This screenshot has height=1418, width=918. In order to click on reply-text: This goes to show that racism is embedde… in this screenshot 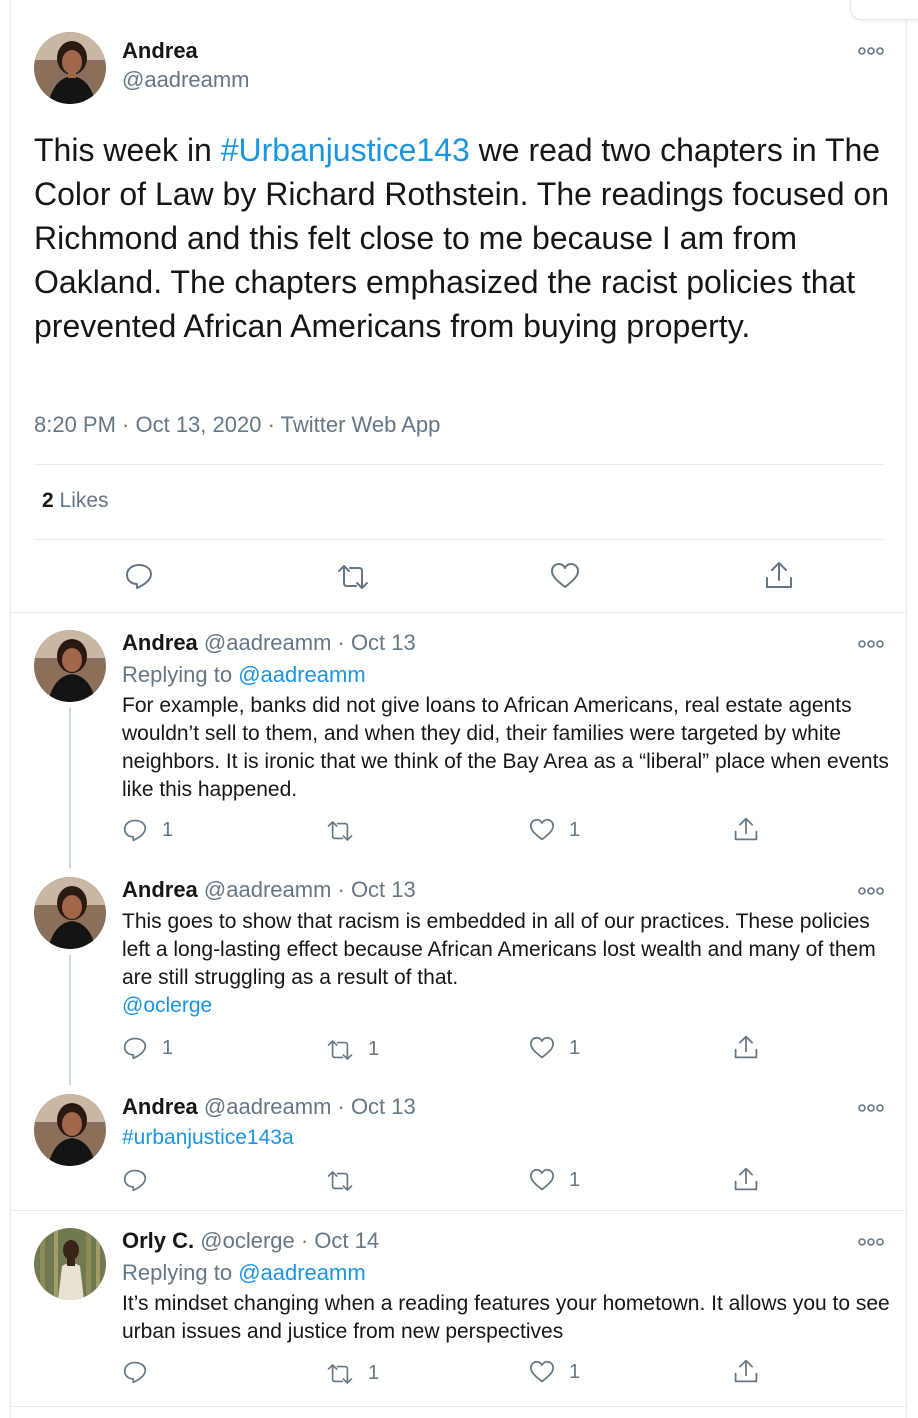, I will do `click(499, 949)`.